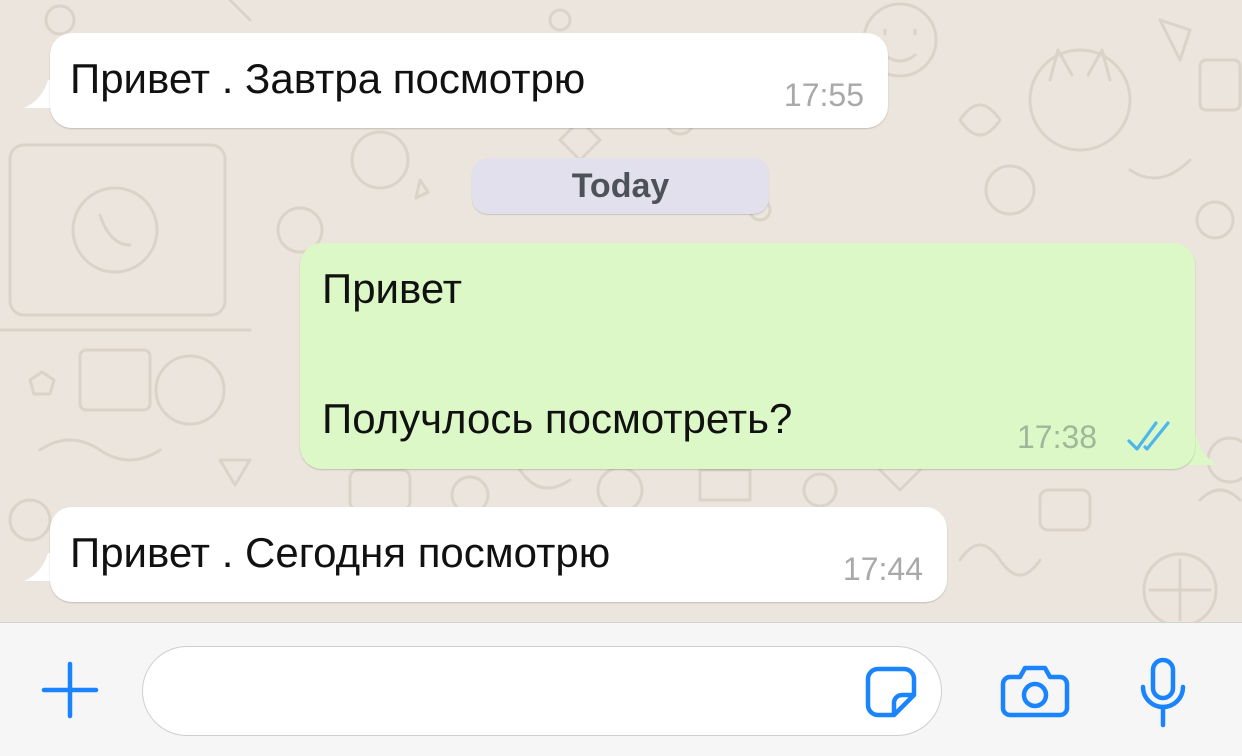  Describe the element at coordinates (1035, 691) in the screenshot. I see `camera-icon` at that location.